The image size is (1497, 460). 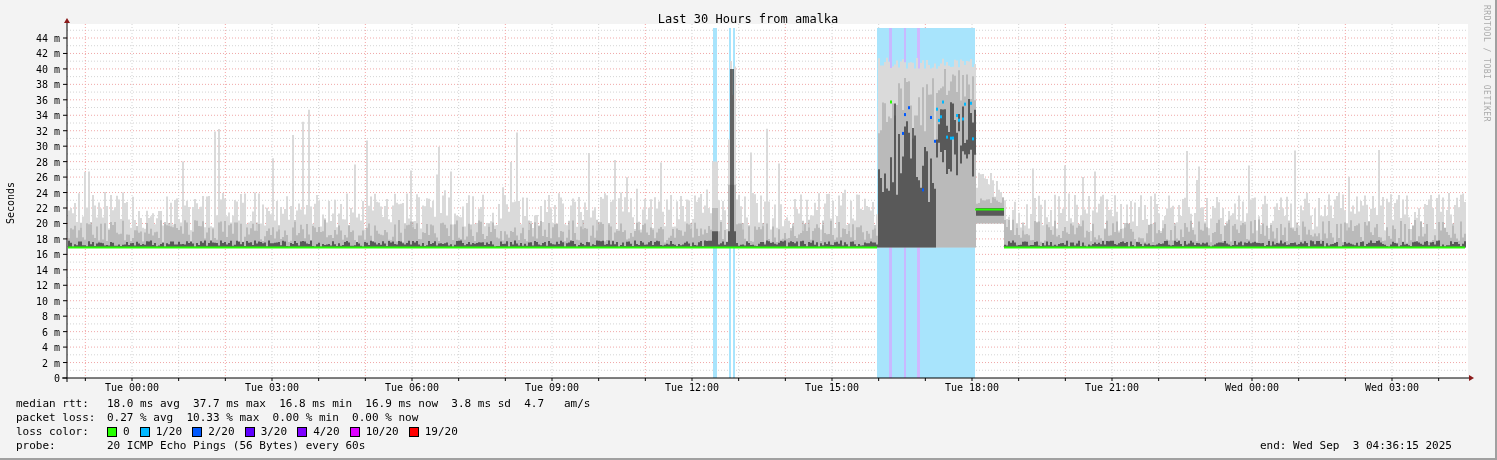 What do you see at coordinates (221, 432) in the screenshot?
I see `legend-label: 2/20` at bounding box center [221, 432].